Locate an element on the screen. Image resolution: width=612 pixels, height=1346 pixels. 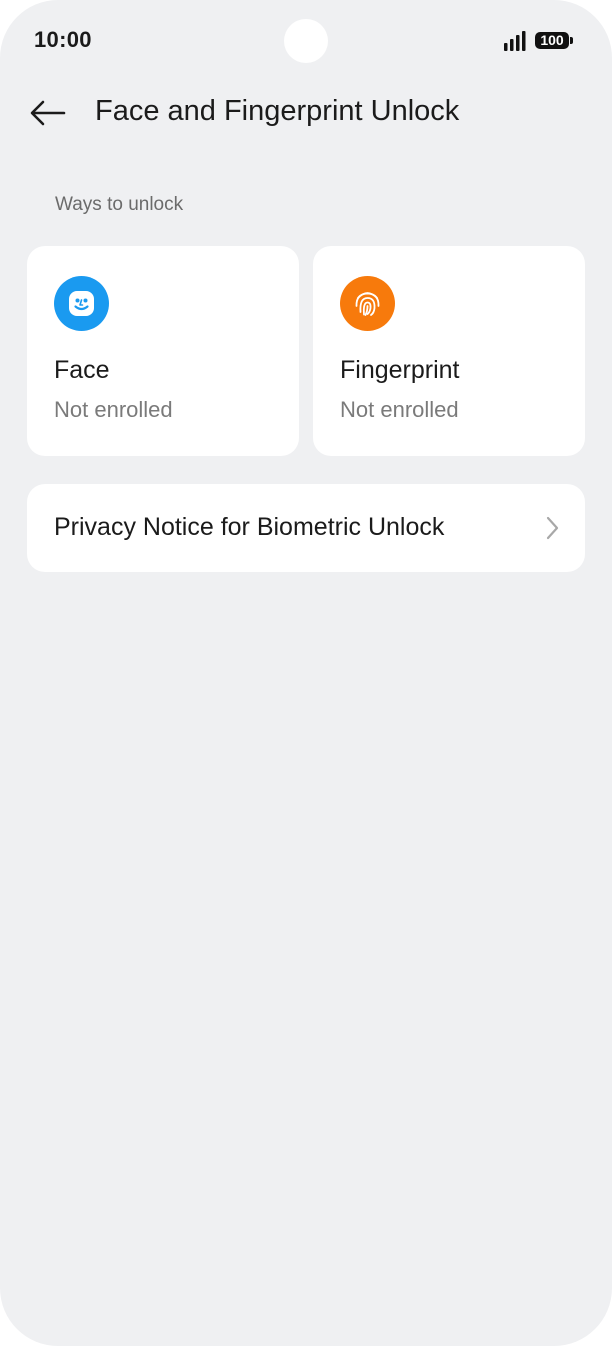
face-card-title: Face is located at coordinates (82, 370).